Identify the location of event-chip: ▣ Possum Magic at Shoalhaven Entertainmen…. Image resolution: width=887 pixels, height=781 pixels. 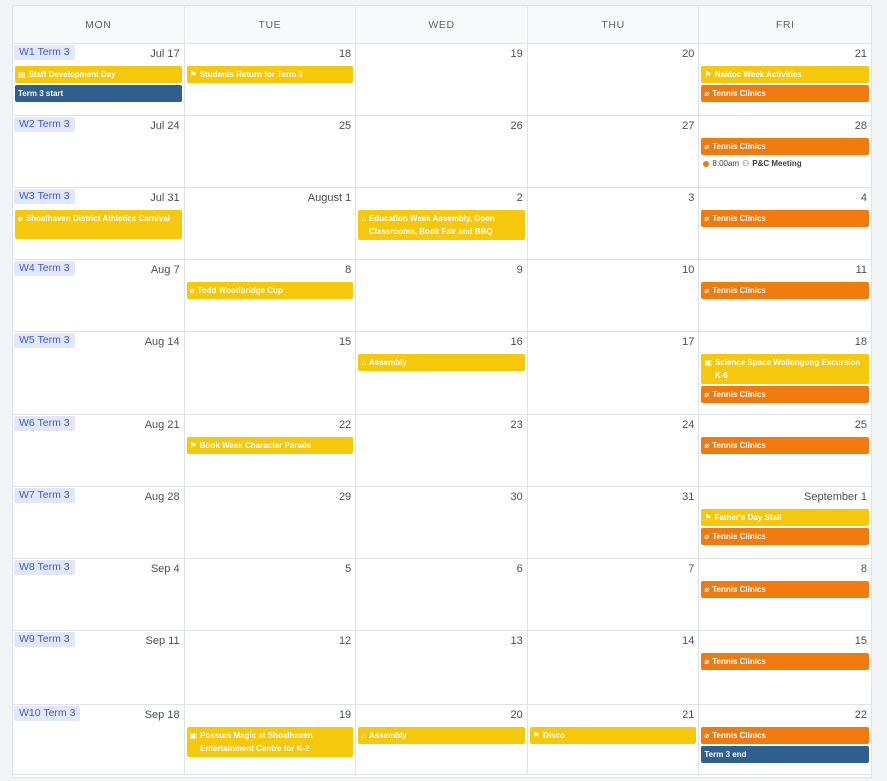
(270, 742).